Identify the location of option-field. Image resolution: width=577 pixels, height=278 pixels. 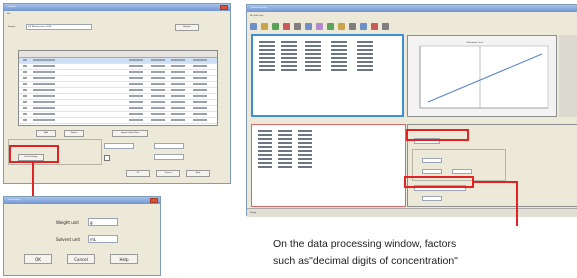
(119, 146).